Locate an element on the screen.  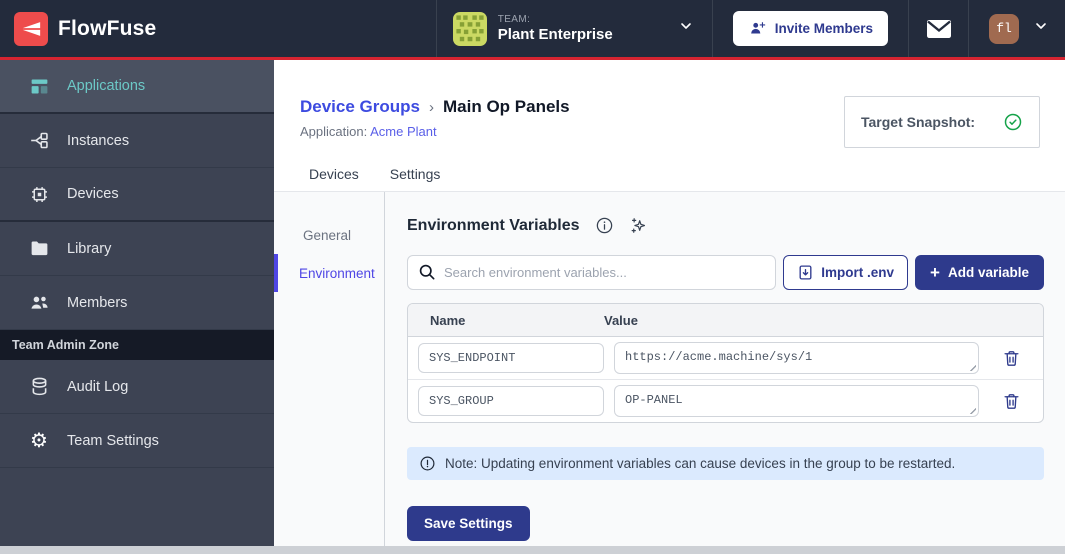
page-tabs: Devices Settings is located at coordinates (374, 174).